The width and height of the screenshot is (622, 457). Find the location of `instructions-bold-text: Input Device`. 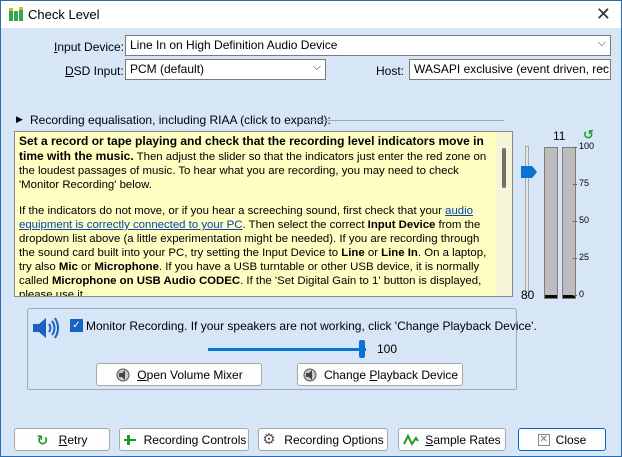

instructions-bold-text: Input Device is located at coordinates (401, 225).